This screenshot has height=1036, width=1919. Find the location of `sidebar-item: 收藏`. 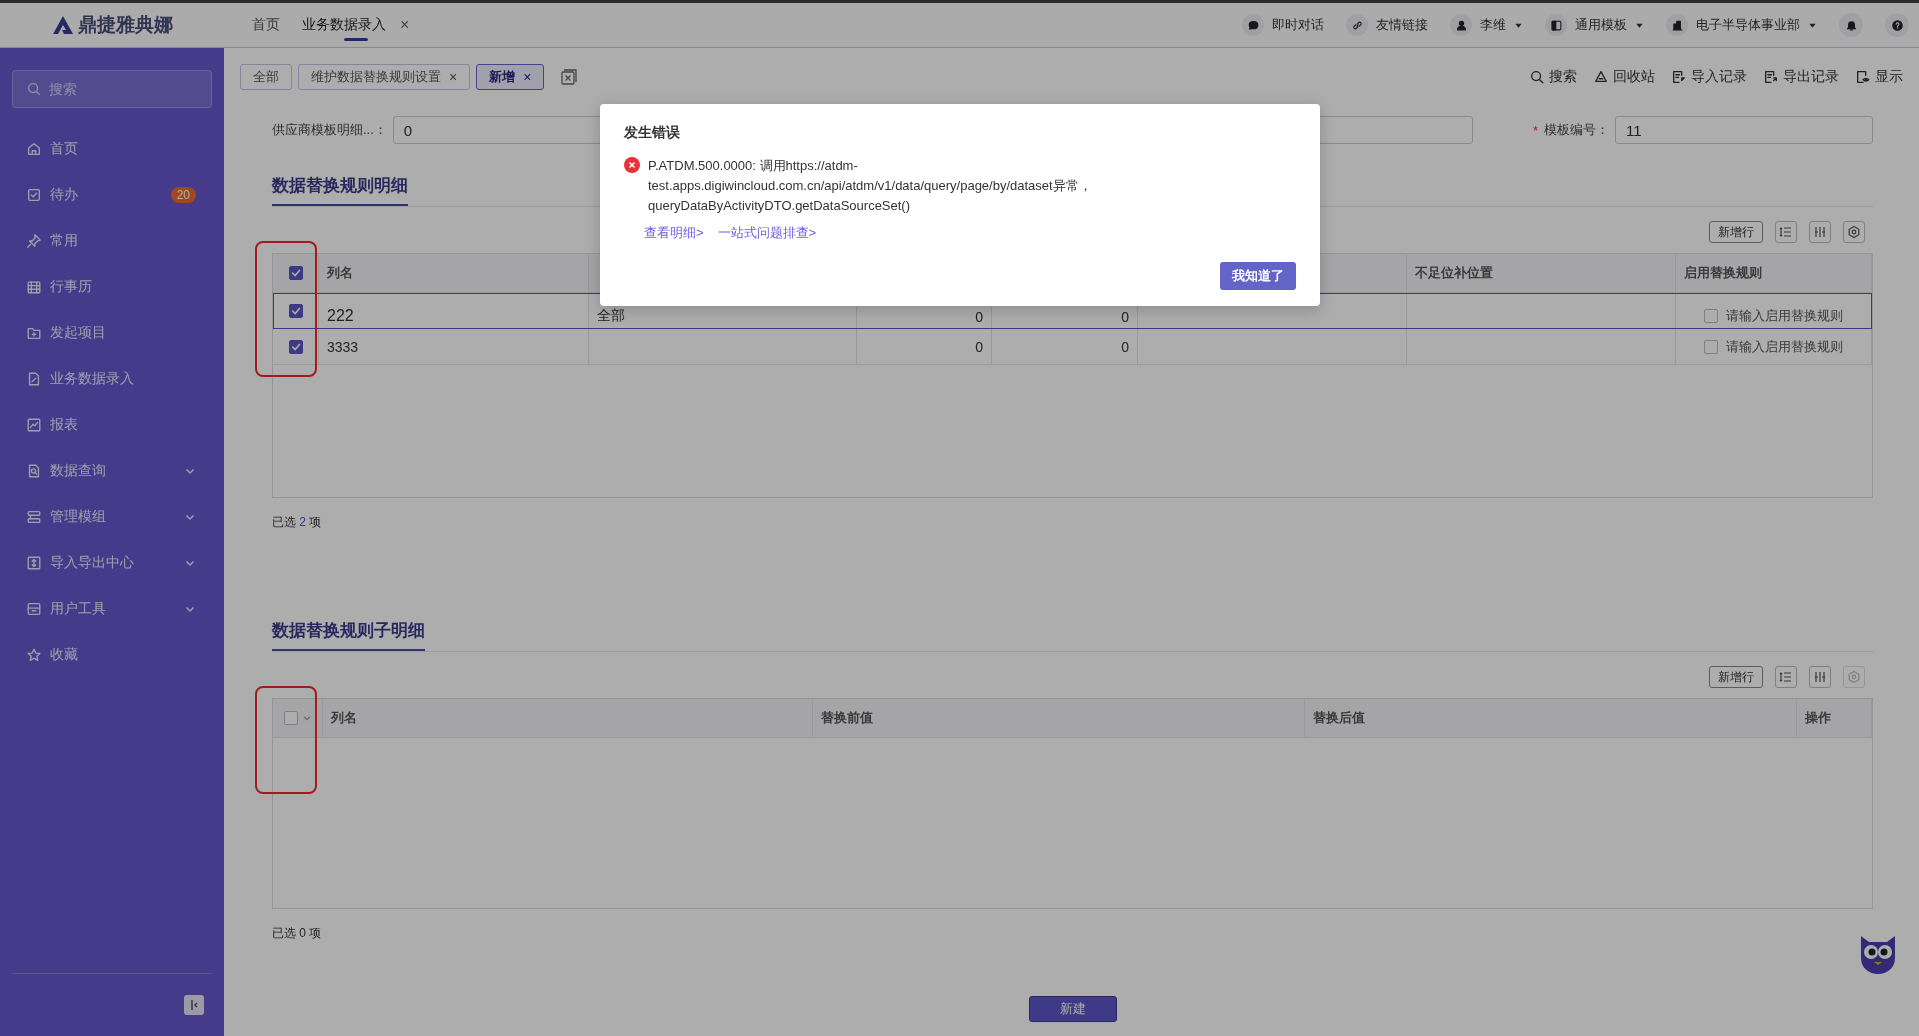

sidebar-item: 收藏 is located at coordinates (112, 655).